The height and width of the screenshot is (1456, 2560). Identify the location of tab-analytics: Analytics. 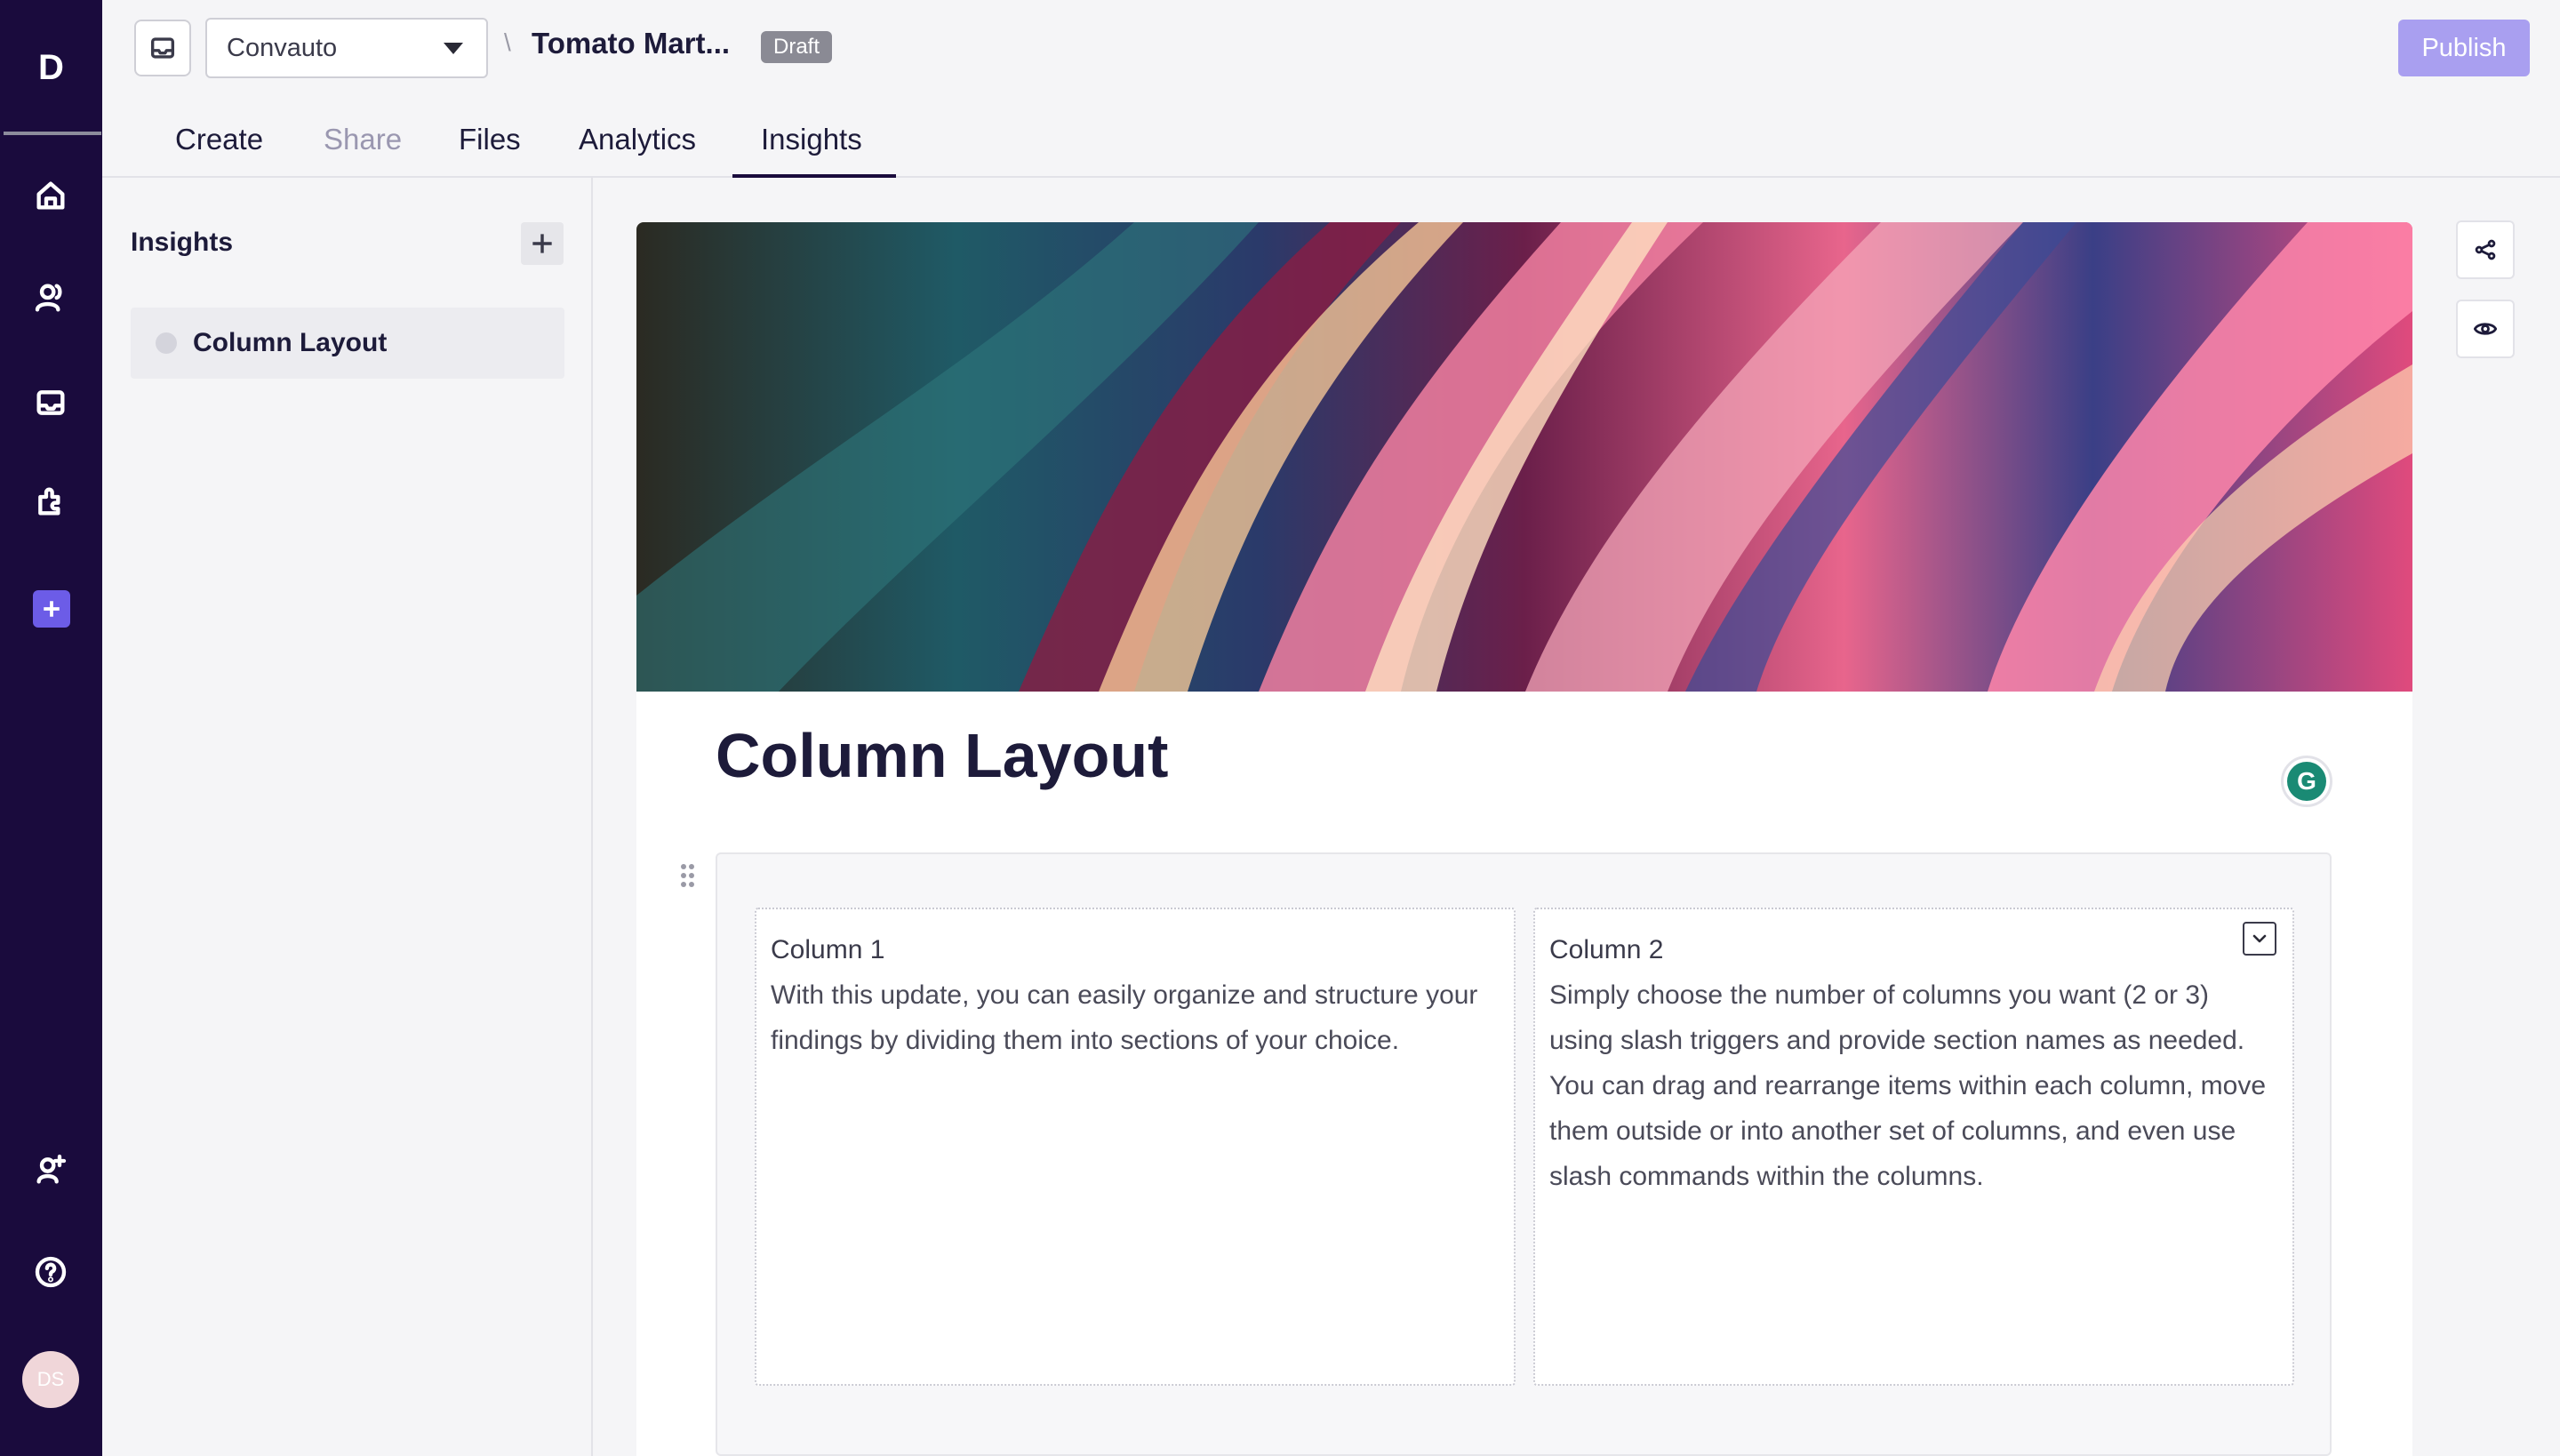
(637, 139).